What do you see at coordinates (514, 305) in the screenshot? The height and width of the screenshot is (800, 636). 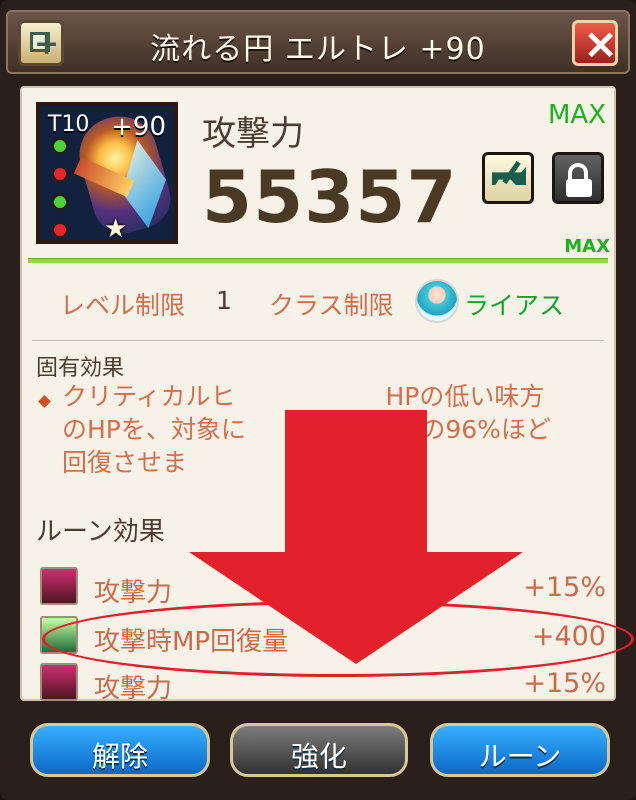 I see `class-name: ライアス` at bounding box center [514, 305].